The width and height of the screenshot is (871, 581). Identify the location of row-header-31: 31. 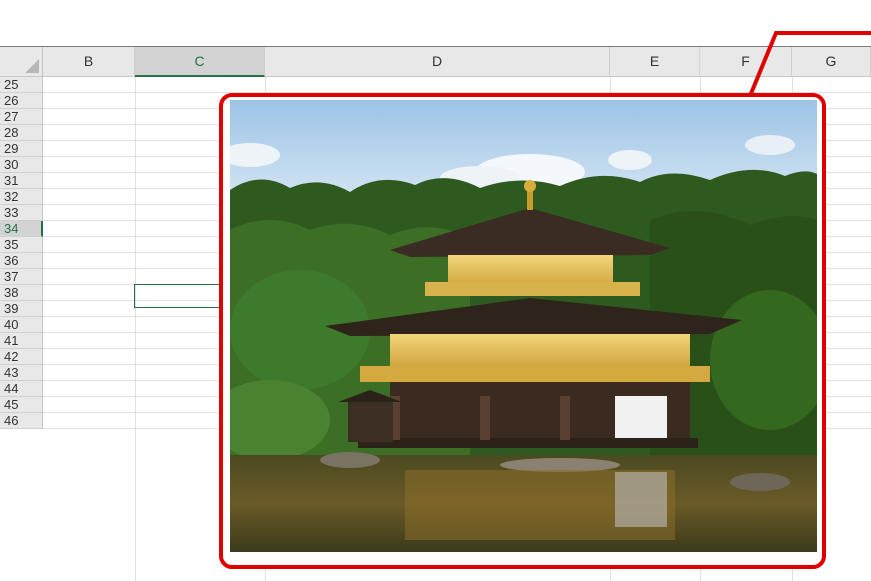
(21, 181).